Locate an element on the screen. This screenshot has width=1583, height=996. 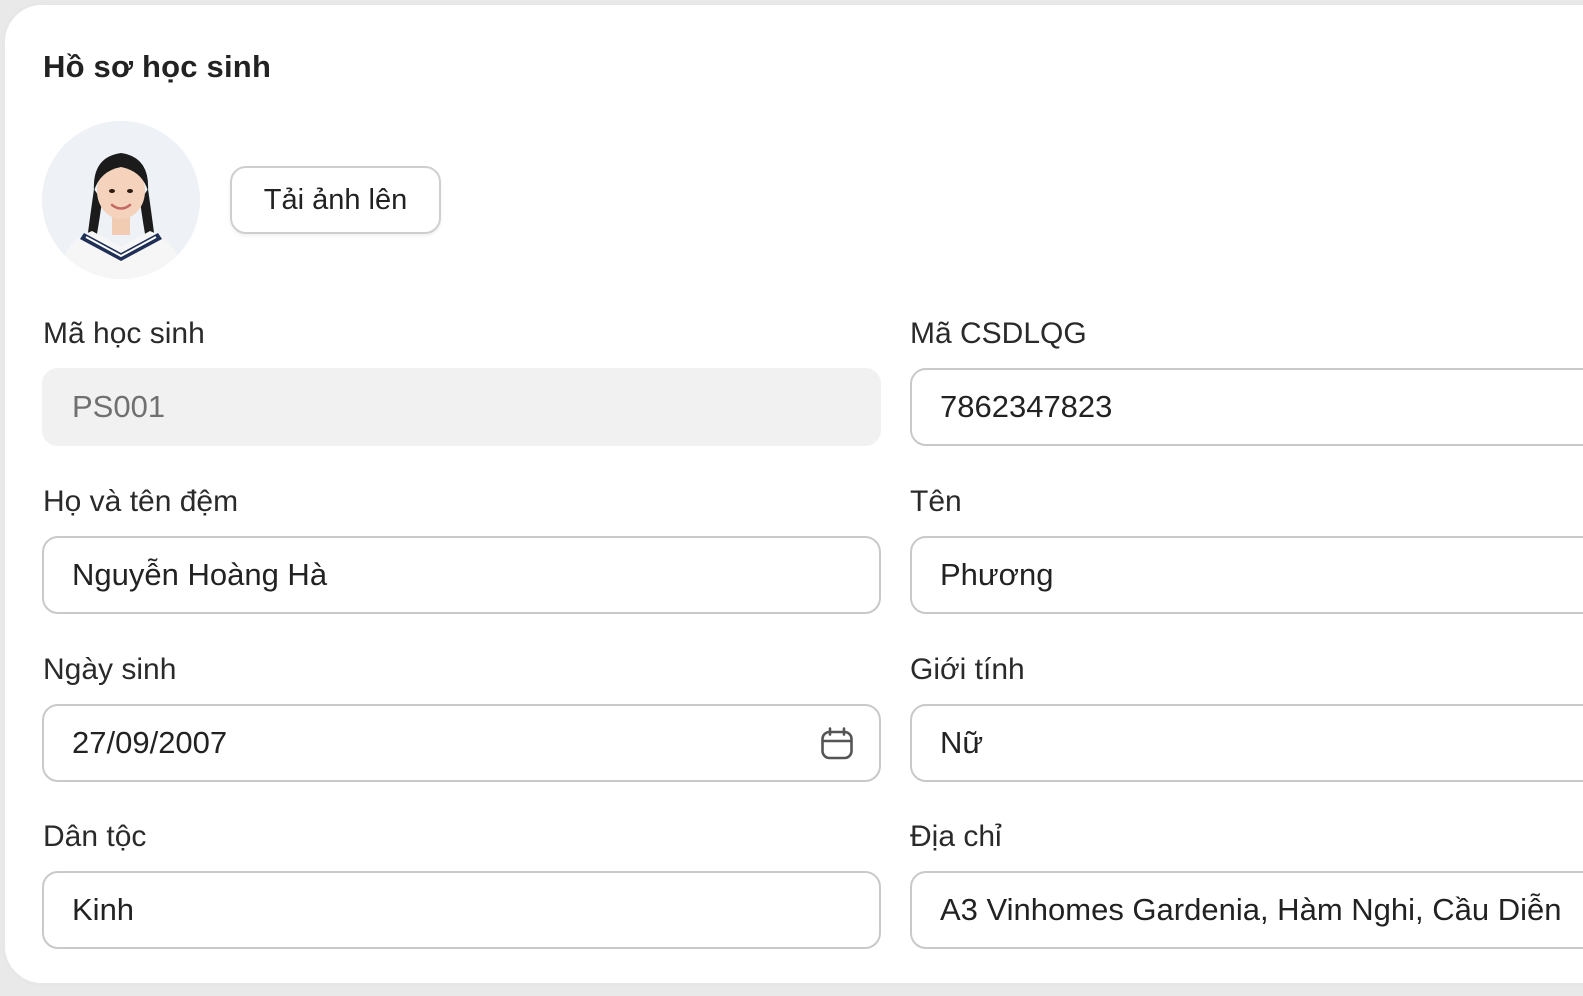
address-input is located at coordinates (1247, 910).